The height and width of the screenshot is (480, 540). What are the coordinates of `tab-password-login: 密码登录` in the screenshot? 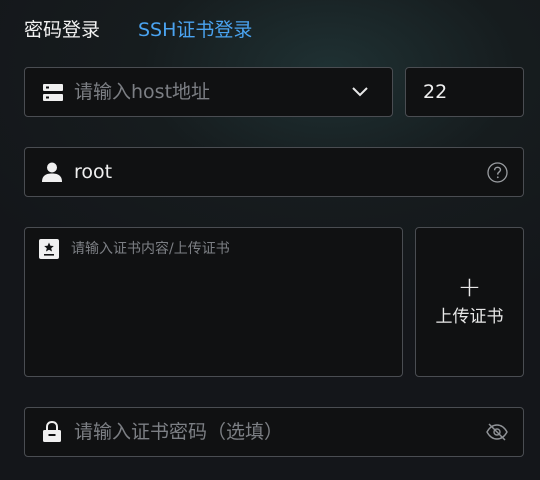 It's located at (62, 30).